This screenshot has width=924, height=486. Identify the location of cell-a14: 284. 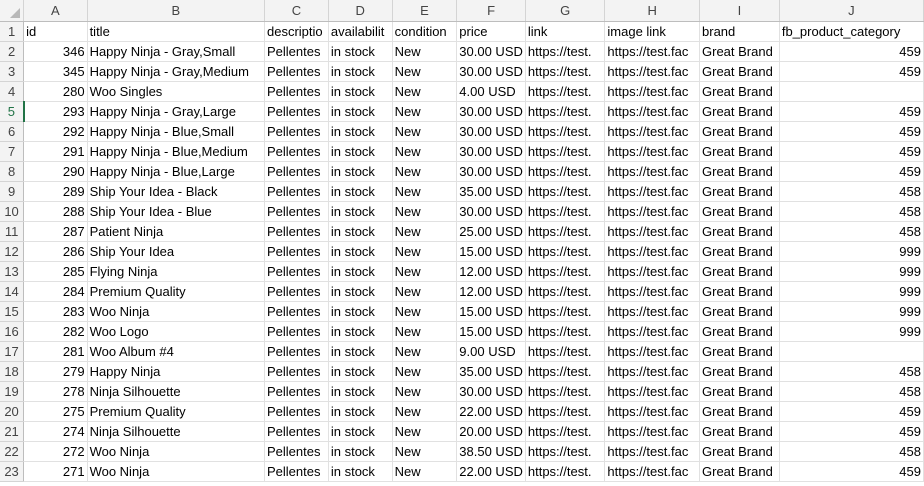
(55, 291).